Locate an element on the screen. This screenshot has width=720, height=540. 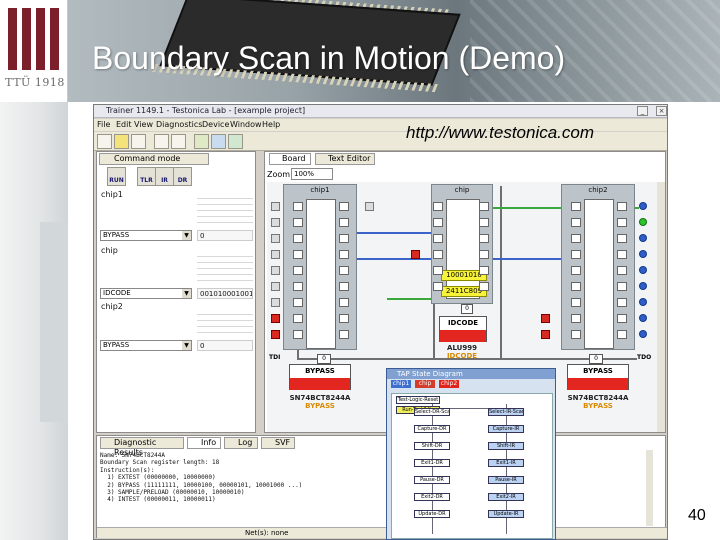
tap-chip1-button: chip1 is located at coordinates (401, 384).